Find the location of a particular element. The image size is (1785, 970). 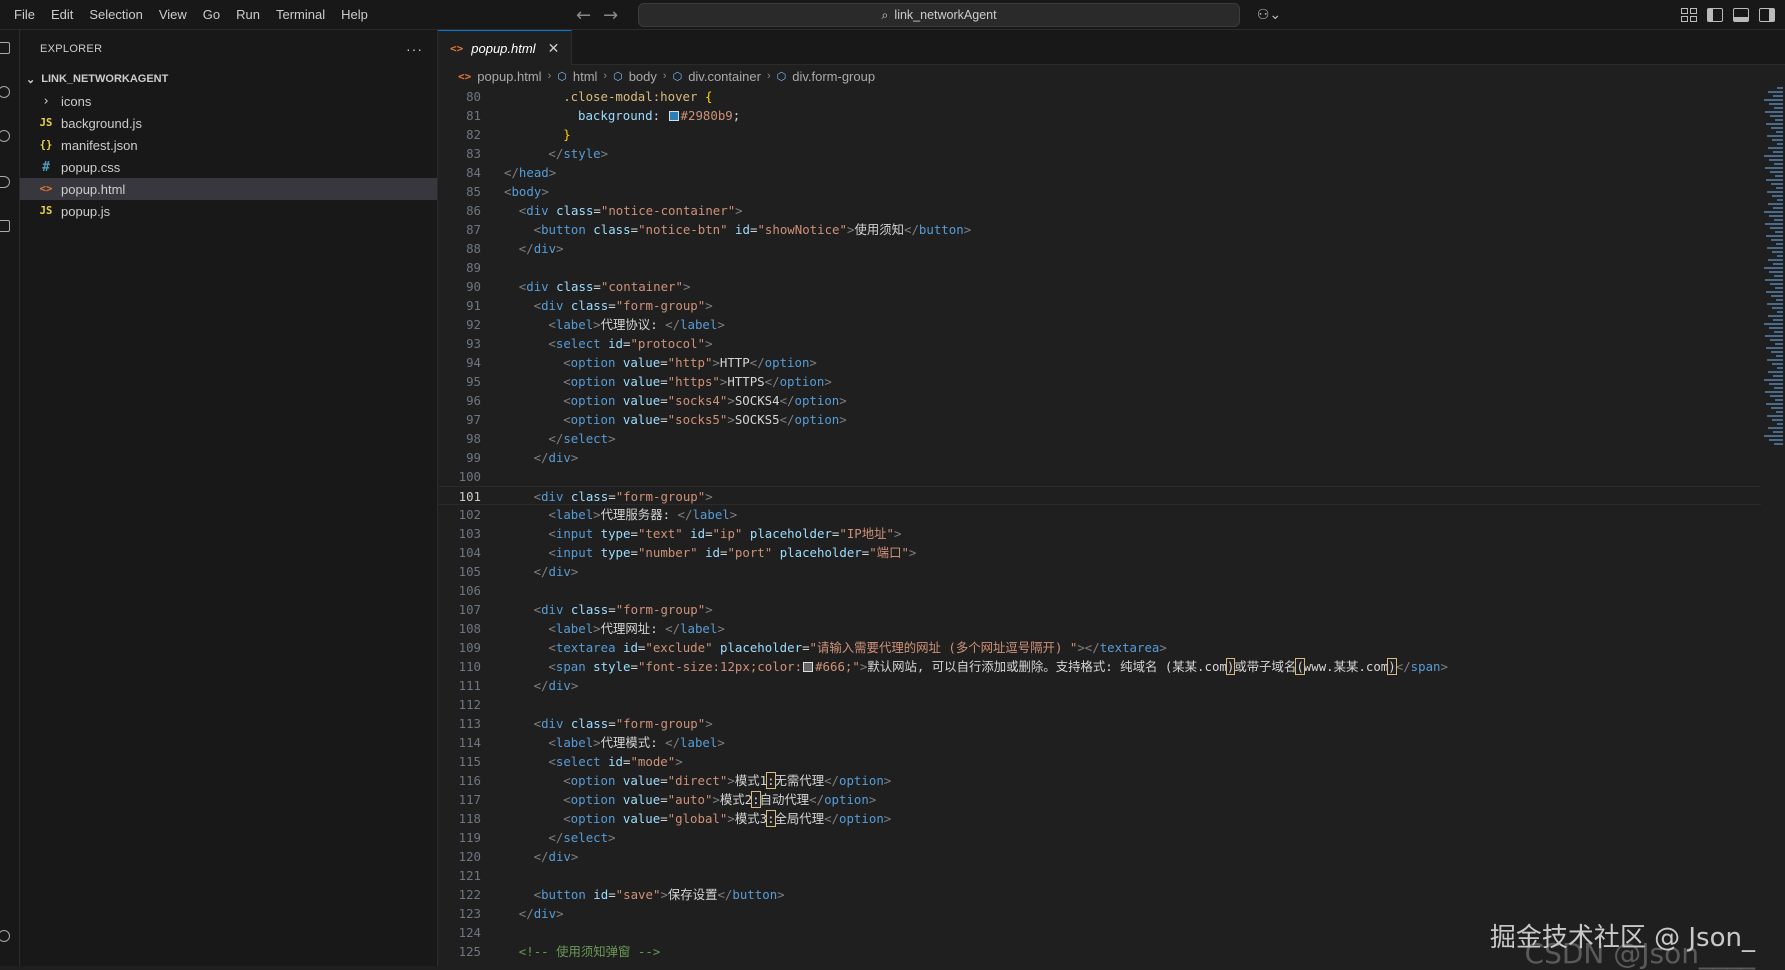

source-control-icon is located at coordinates (5, 136).